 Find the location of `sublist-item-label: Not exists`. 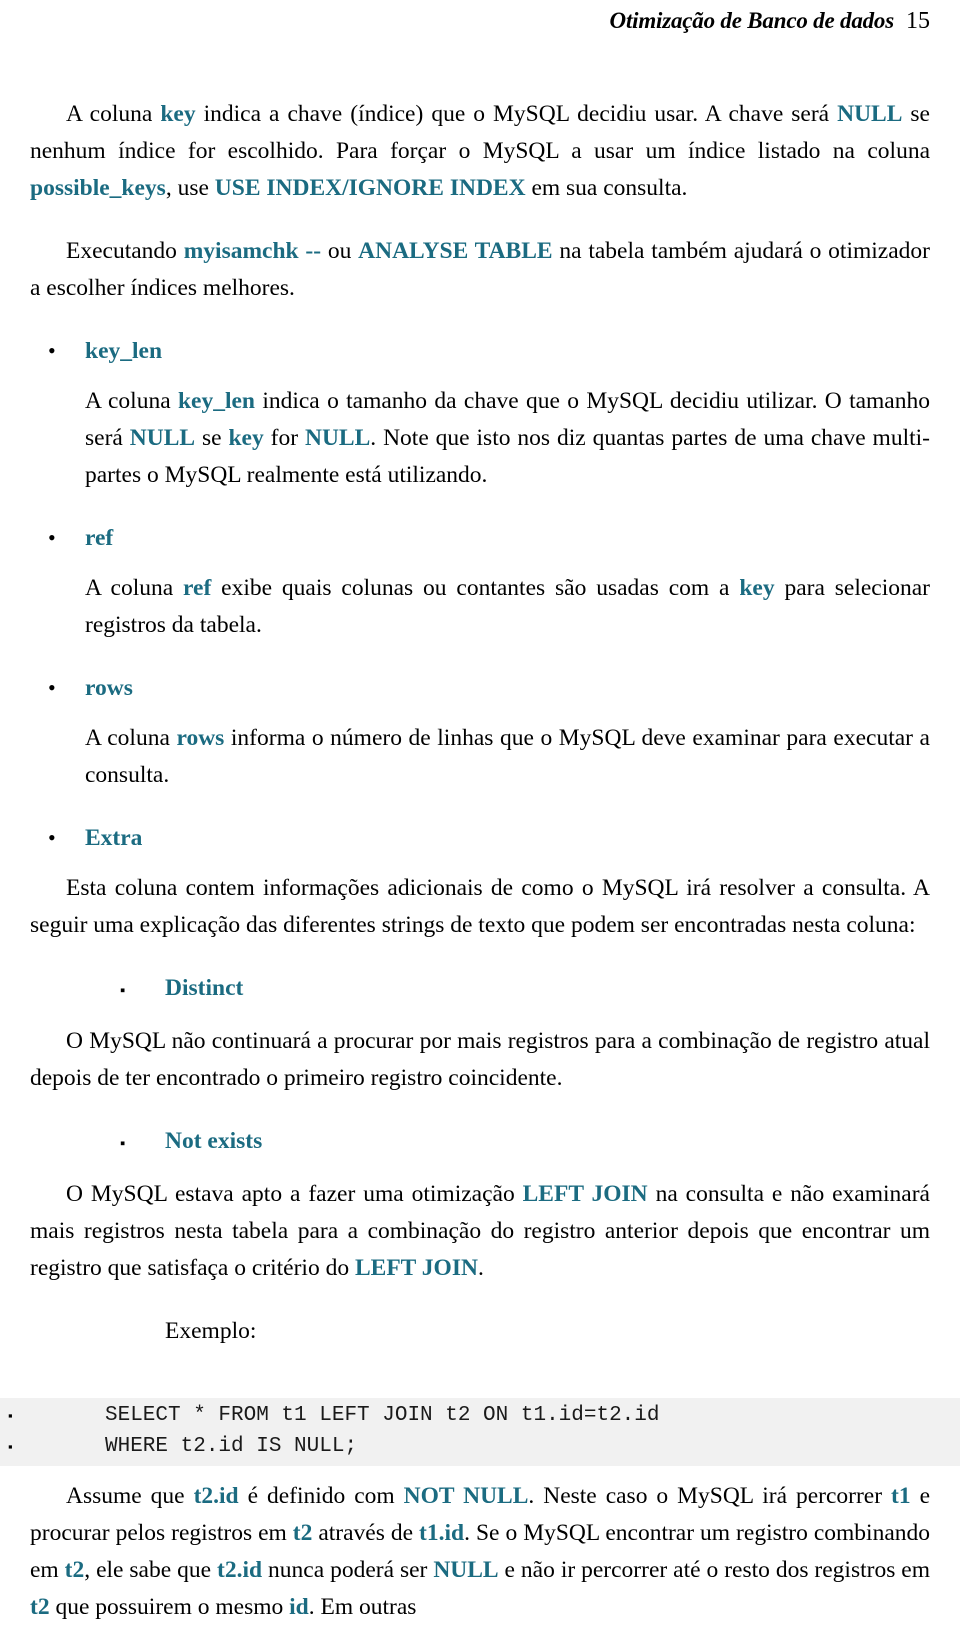

sublist-item-label: Not exists is located at coordinates (214, 1141).